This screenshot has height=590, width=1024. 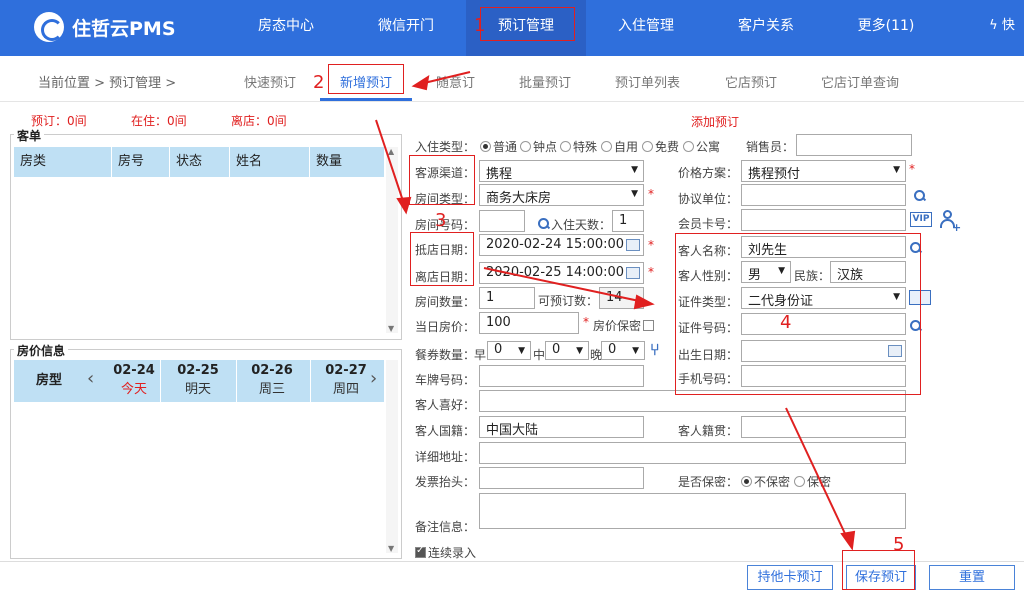 I want to click on checkin-type-apartment: 公寓, so click(x=701, y=146).